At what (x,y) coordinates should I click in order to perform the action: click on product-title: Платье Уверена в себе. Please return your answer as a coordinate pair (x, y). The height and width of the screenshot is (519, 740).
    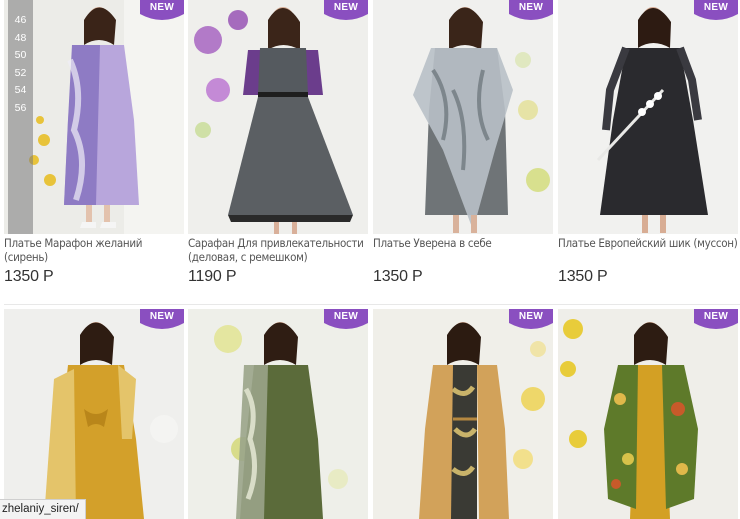
    Looking at the image, I should click on (464, 243).